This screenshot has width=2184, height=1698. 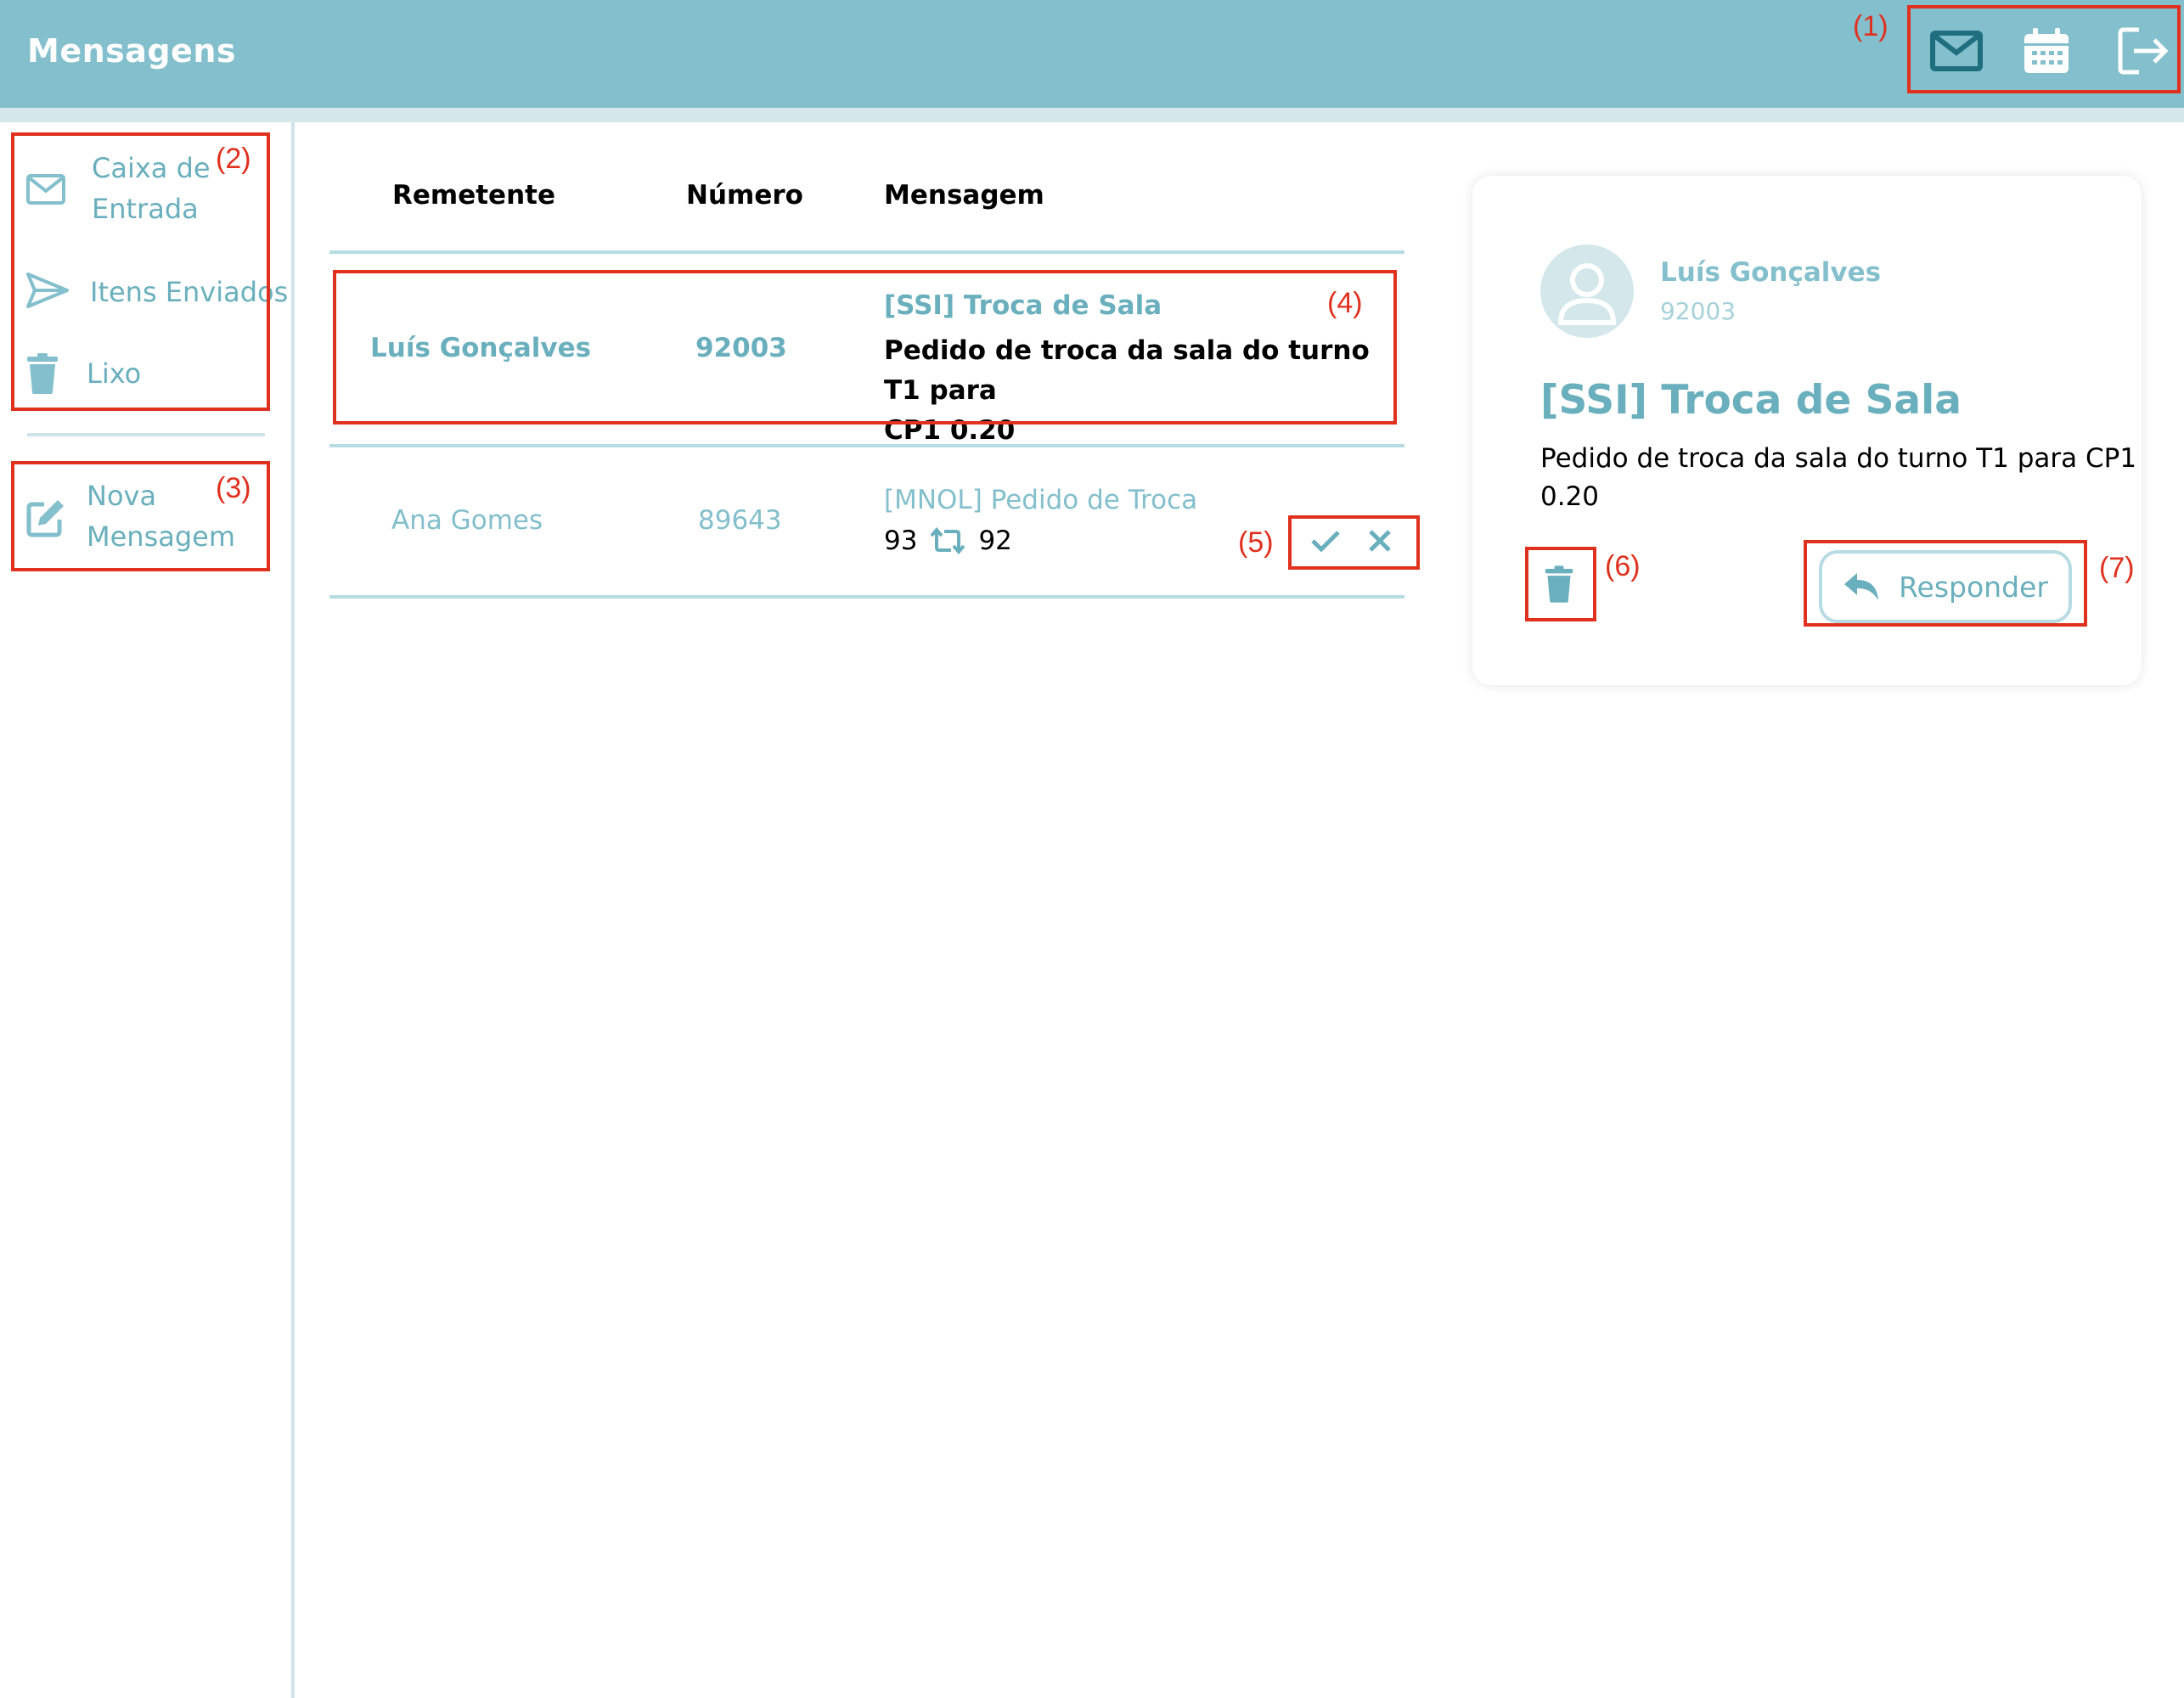 I want to click on new-message-label: Nova, so click(x=122, y=496).